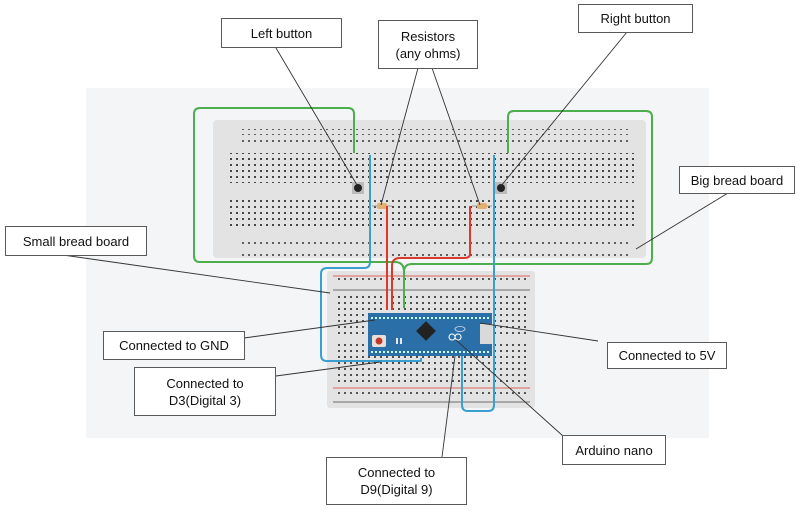  I want to click on leader-big-breadboard, so click(682, 221).